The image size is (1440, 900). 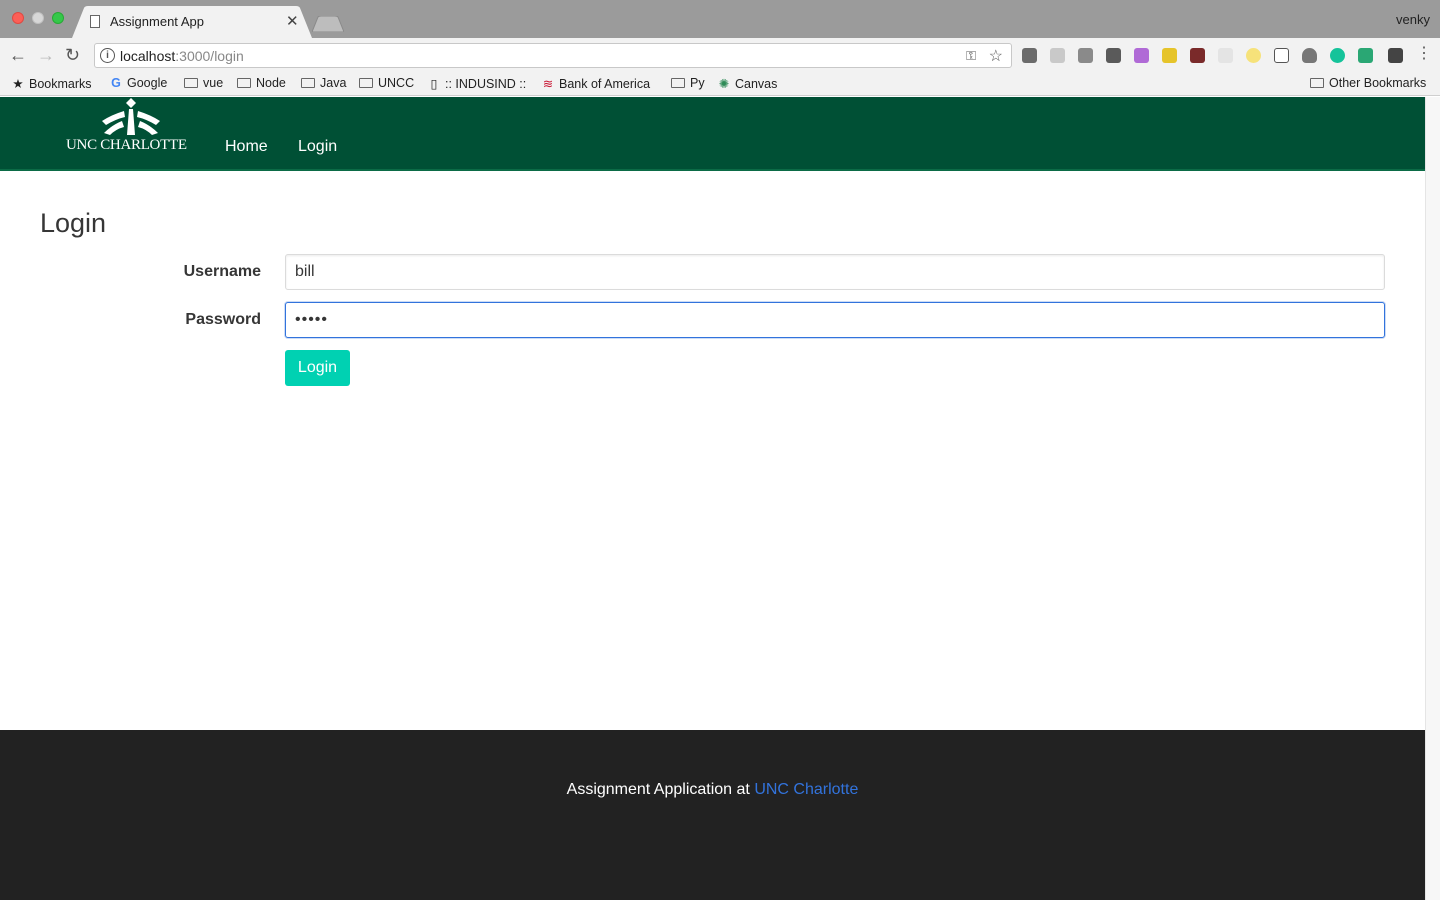 What do you see at coordinates (748, 83) in the screenshot?
I see `bookmark-item: ✺ Canvas` at bounding box center [748, 83].